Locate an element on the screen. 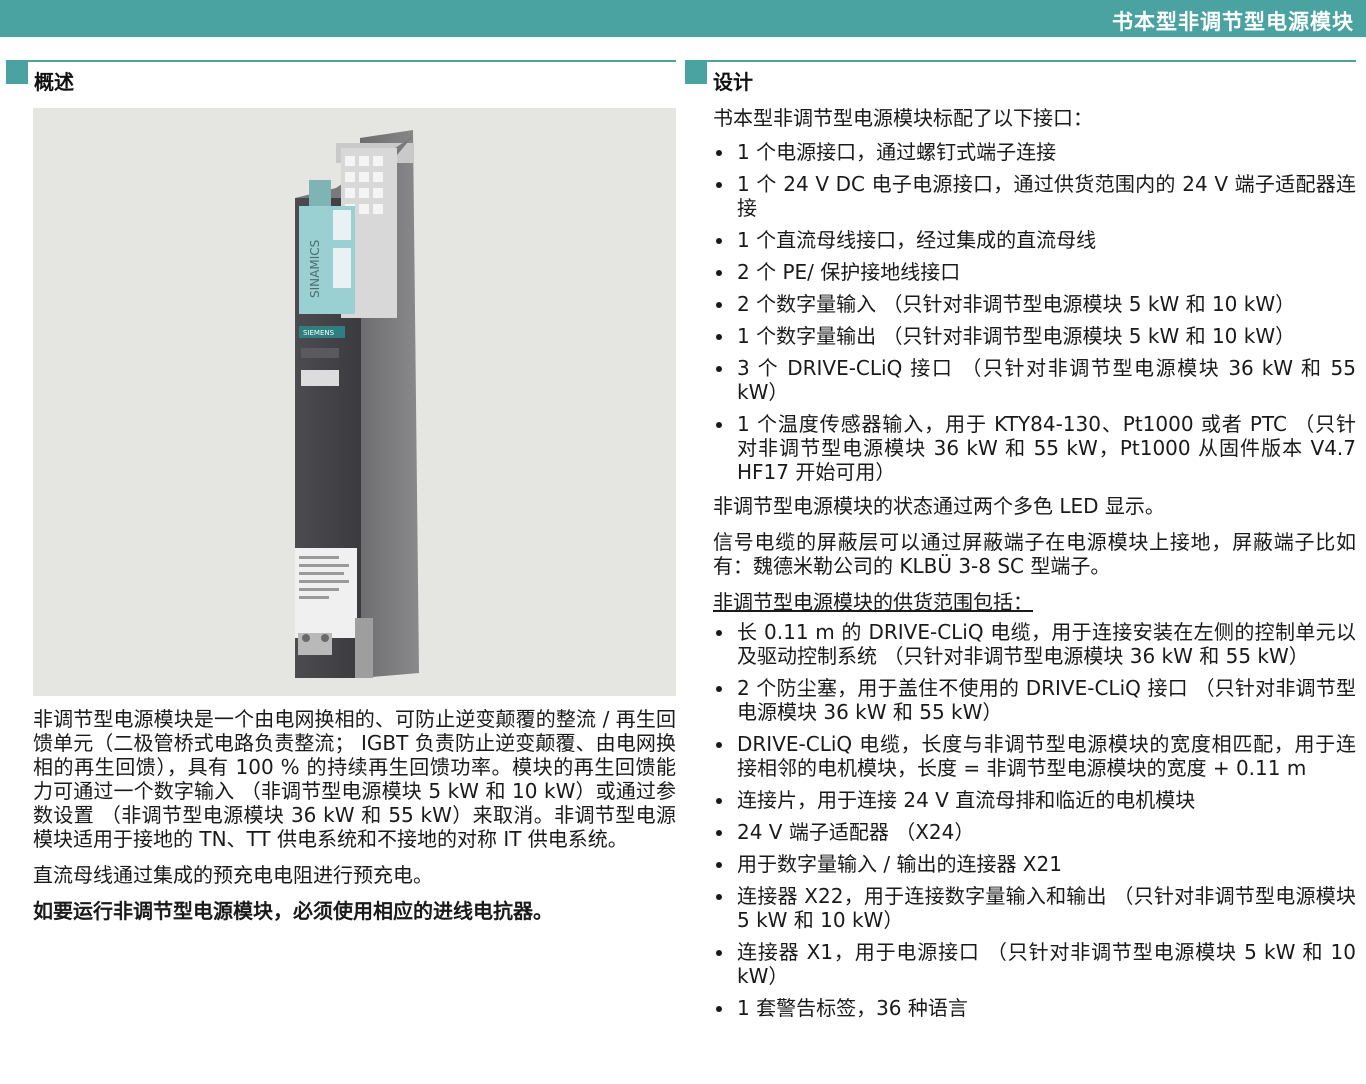 The width and height of the screenshot is (1366, 1084). section-heading-label: 设计 is located at coordinates (733, 82).